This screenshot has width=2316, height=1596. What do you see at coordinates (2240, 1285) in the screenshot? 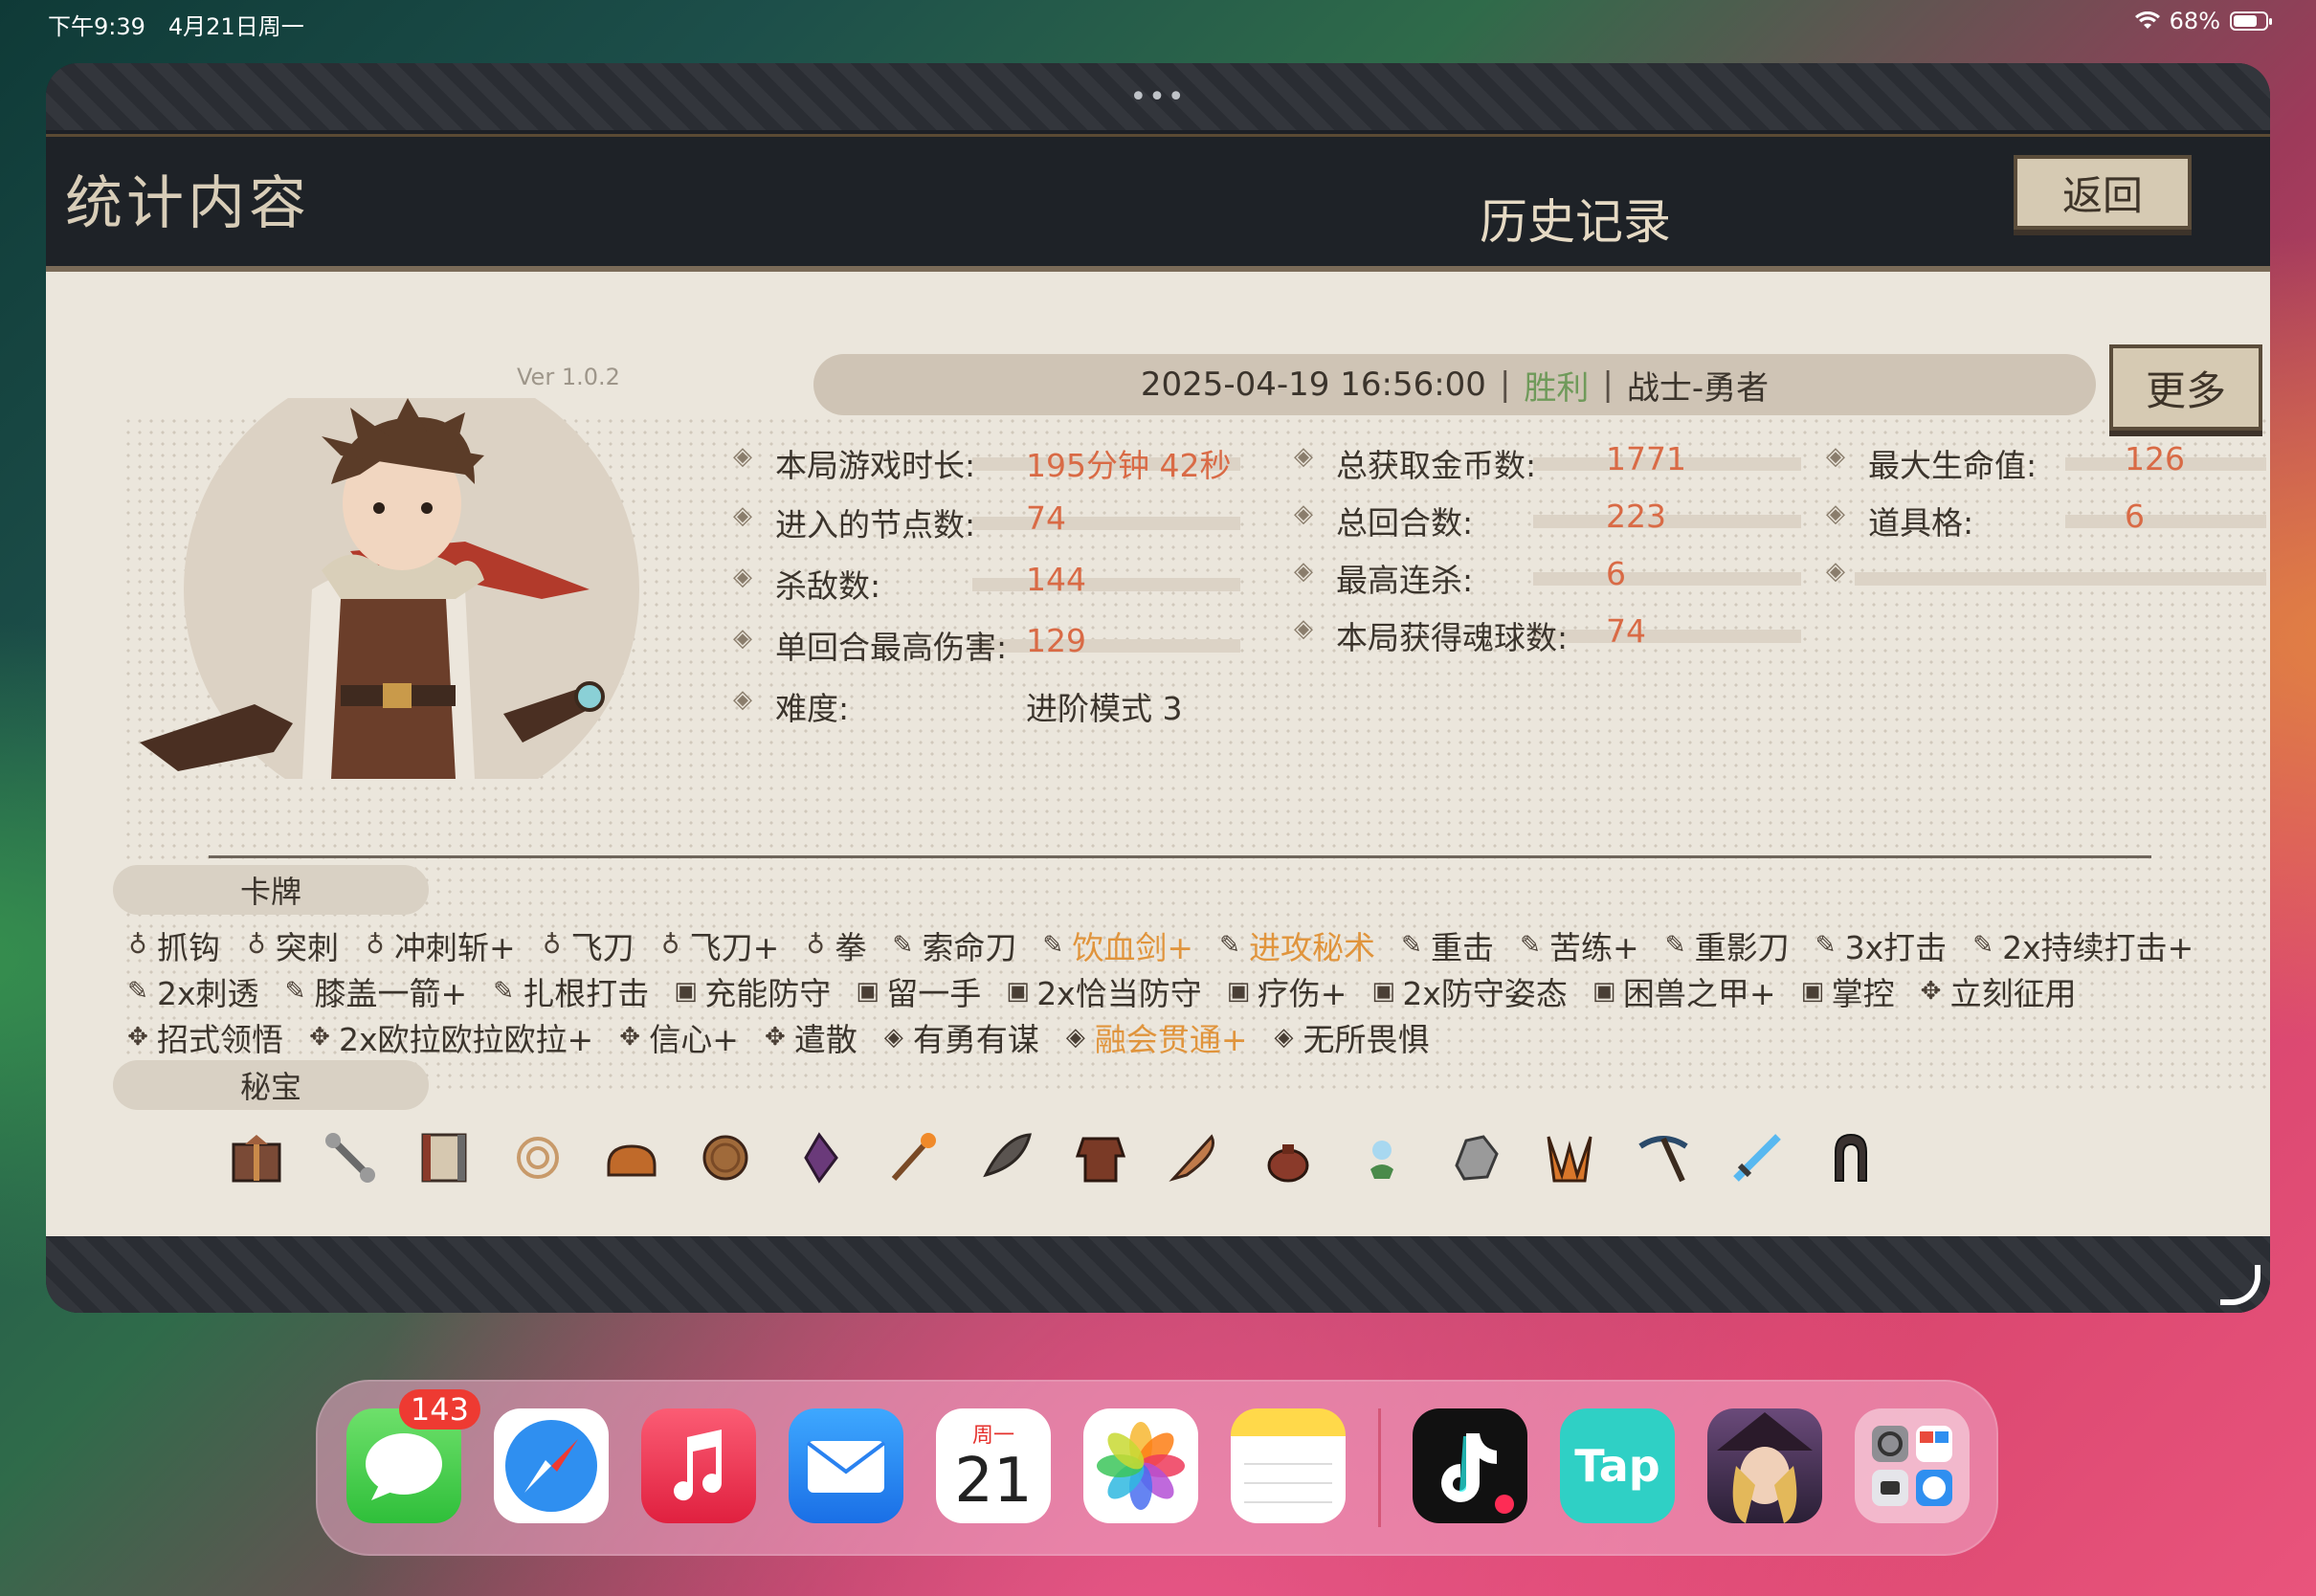
I see `resize-corner-icon` at bounding box center [2240, 1285].